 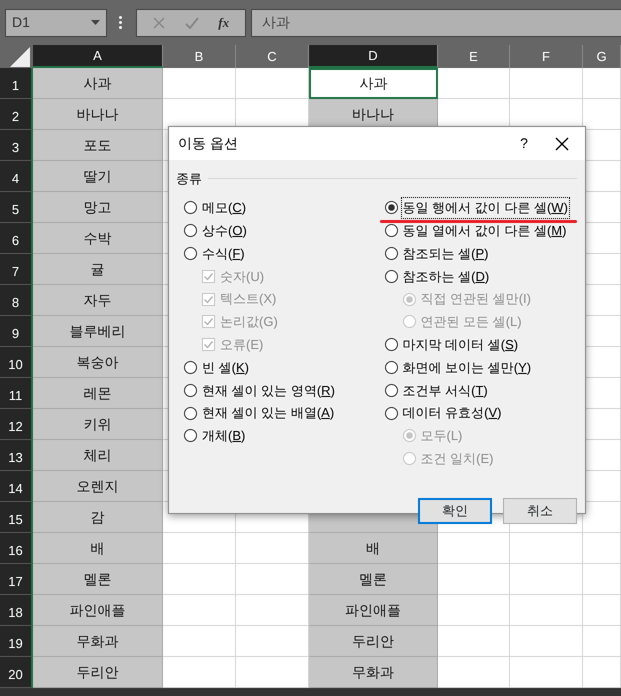 What do you see at coordinates (373, 56) in the screenshot?
I see `column-header: D` at bounding box center [373, 56].